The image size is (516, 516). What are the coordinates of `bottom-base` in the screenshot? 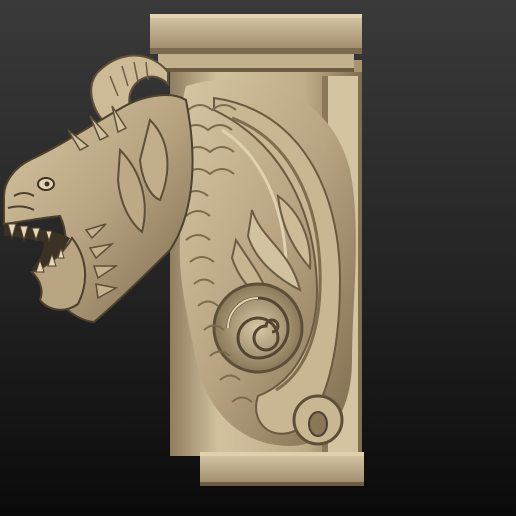 It's located at (282, 469).